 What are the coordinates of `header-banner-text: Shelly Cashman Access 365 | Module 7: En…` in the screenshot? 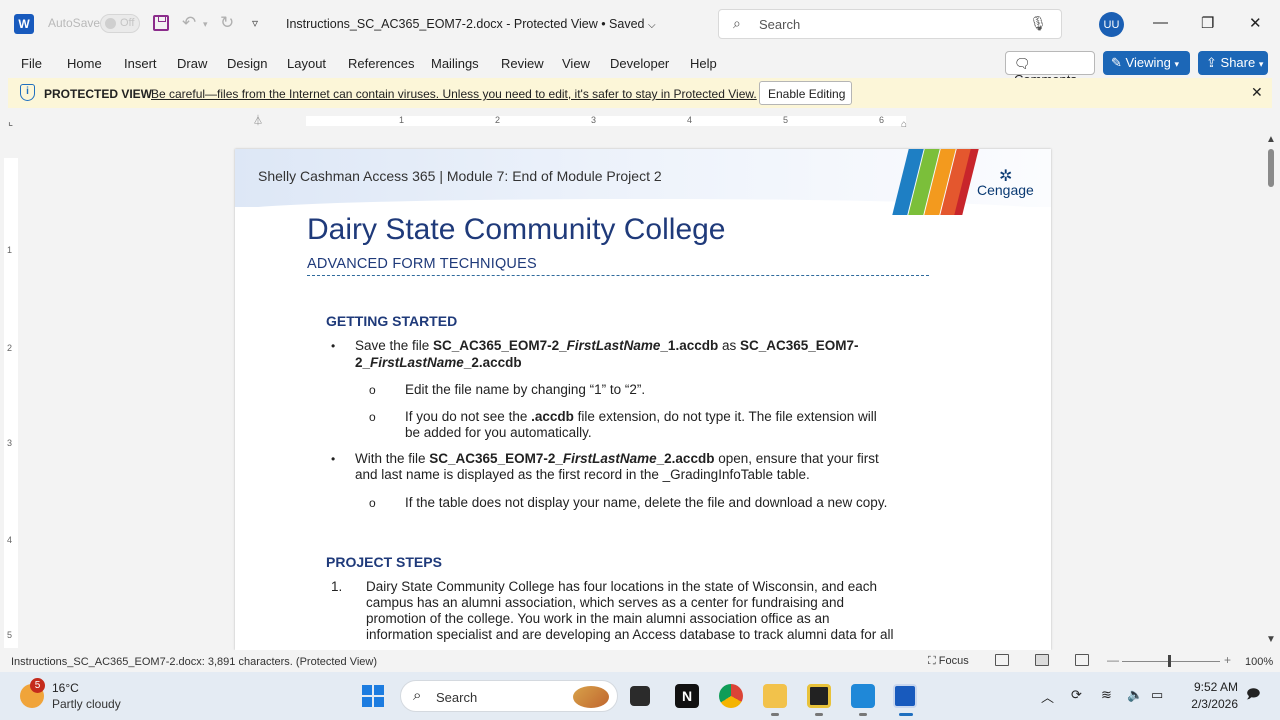 It's located at (460, 176).